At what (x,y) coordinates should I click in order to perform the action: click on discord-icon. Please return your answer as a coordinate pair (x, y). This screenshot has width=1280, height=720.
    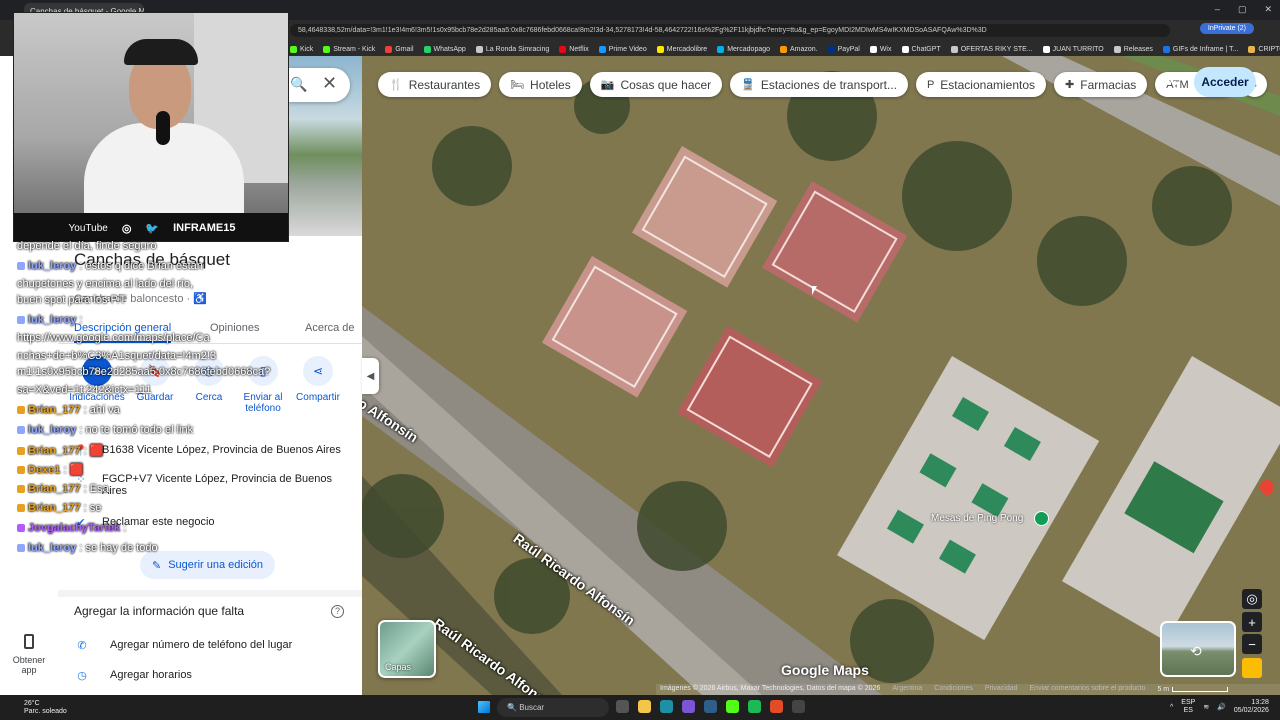
    Looking at the image, I should click on (688, 706).